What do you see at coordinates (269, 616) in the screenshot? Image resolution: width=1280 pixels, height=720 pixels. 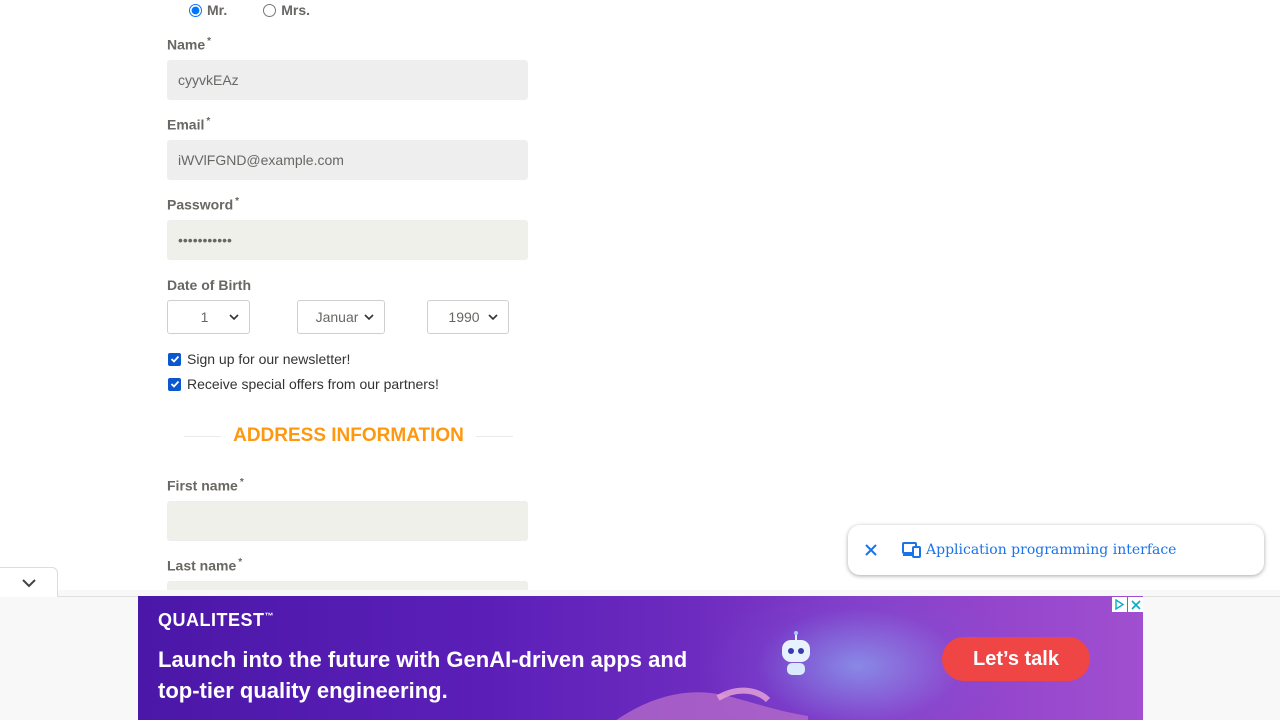 I see `trademark-mark: ™` at bounding box center [269, 616].